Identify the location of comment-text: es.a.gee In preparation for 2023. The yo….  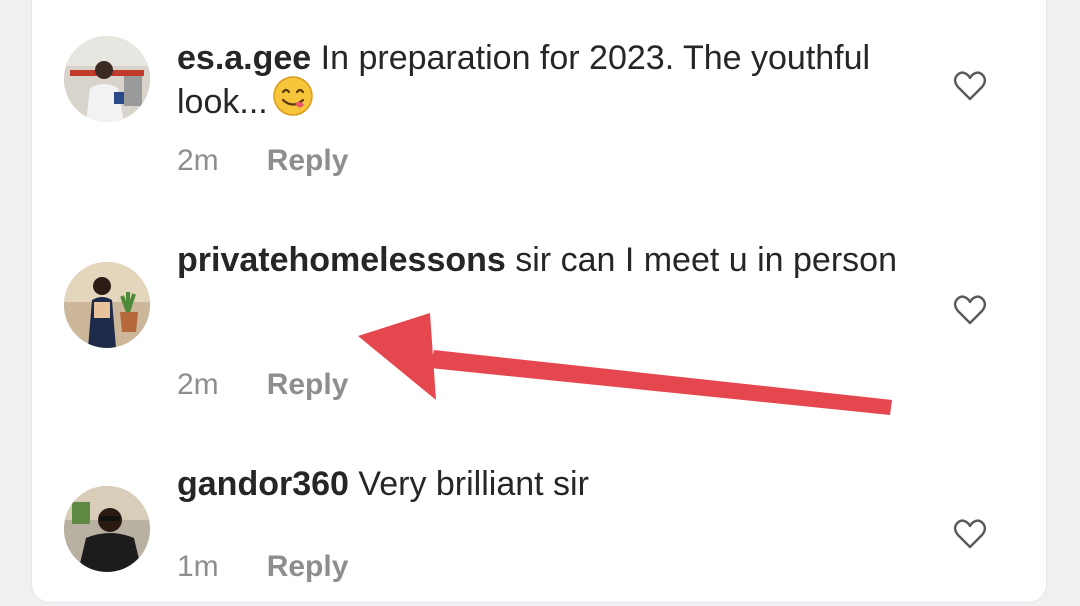
(537, 82).